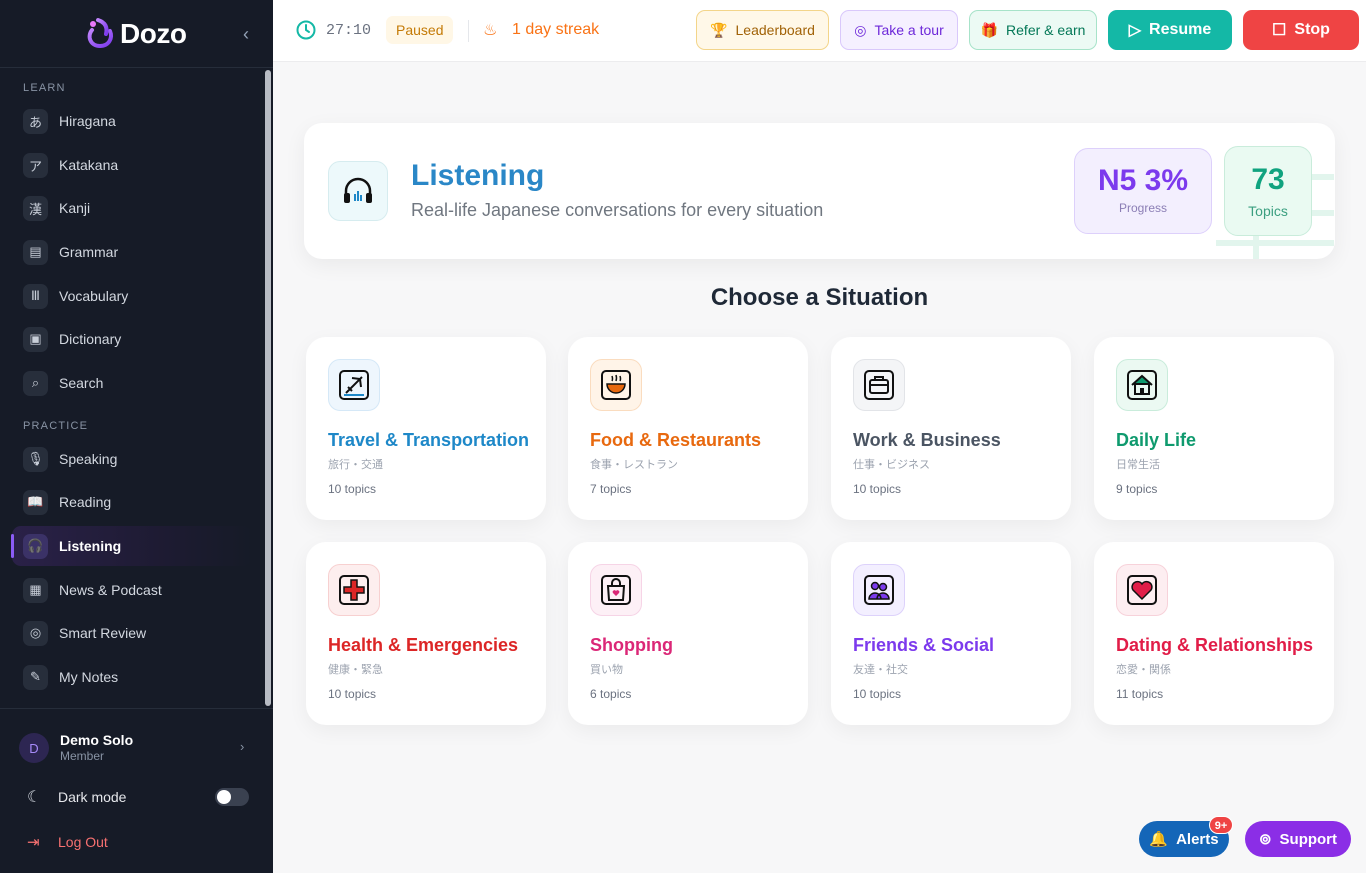 The image size is (1366, 873). What do you see at coordinates (891, 465) in the screenshot?
I see `situation-jp: 仕事・ビジネス` at bounding box center [891, 465].